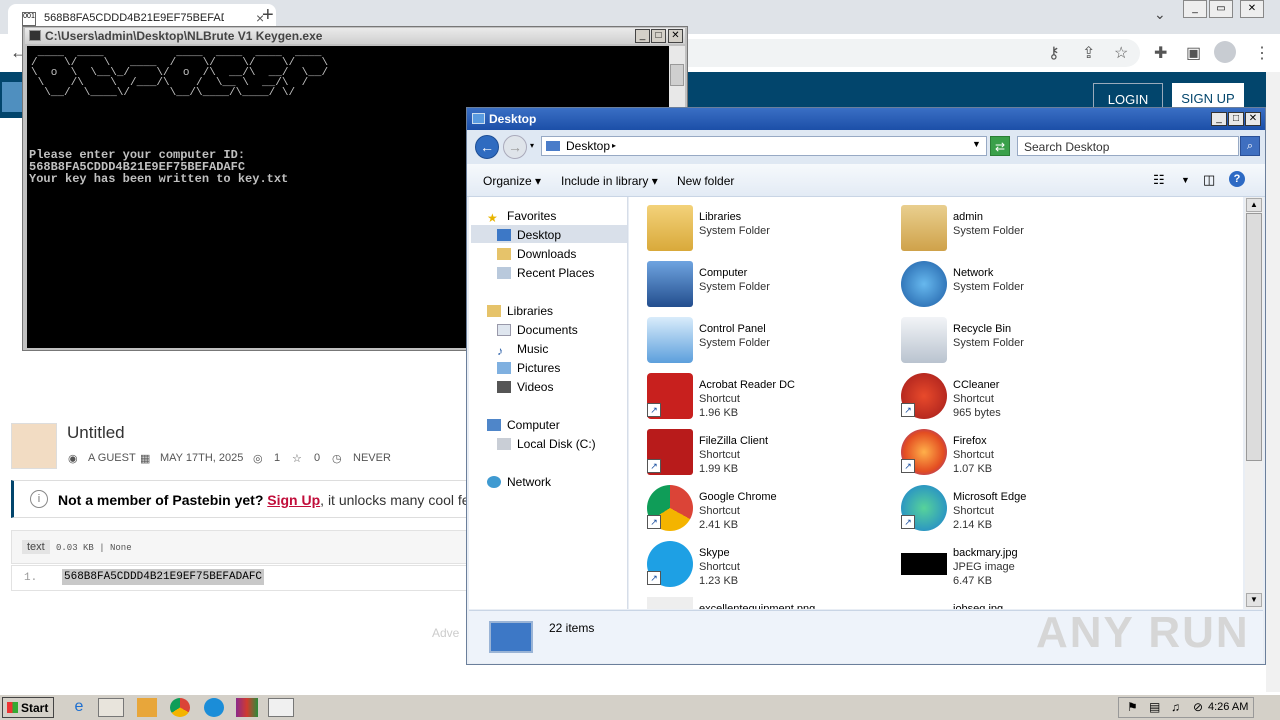 This screenshot has height=720, width=1280. Describe the element at coordinates (1026, 343) in the screenshot. I see `file-item: Recycle Bin System Folder` at that location.